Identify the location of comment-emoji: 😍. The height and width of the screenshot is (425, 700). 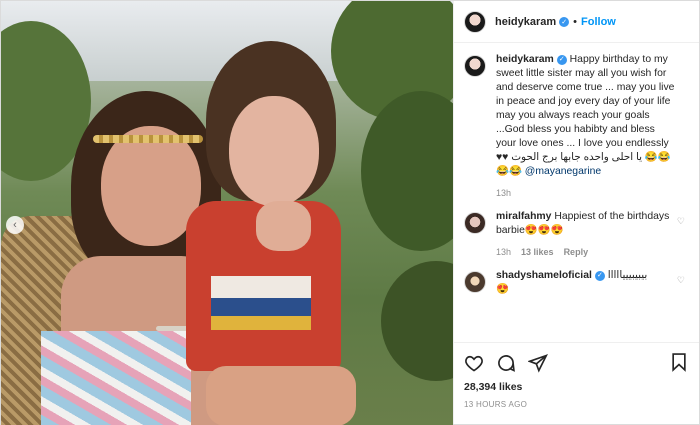
(502, 289).